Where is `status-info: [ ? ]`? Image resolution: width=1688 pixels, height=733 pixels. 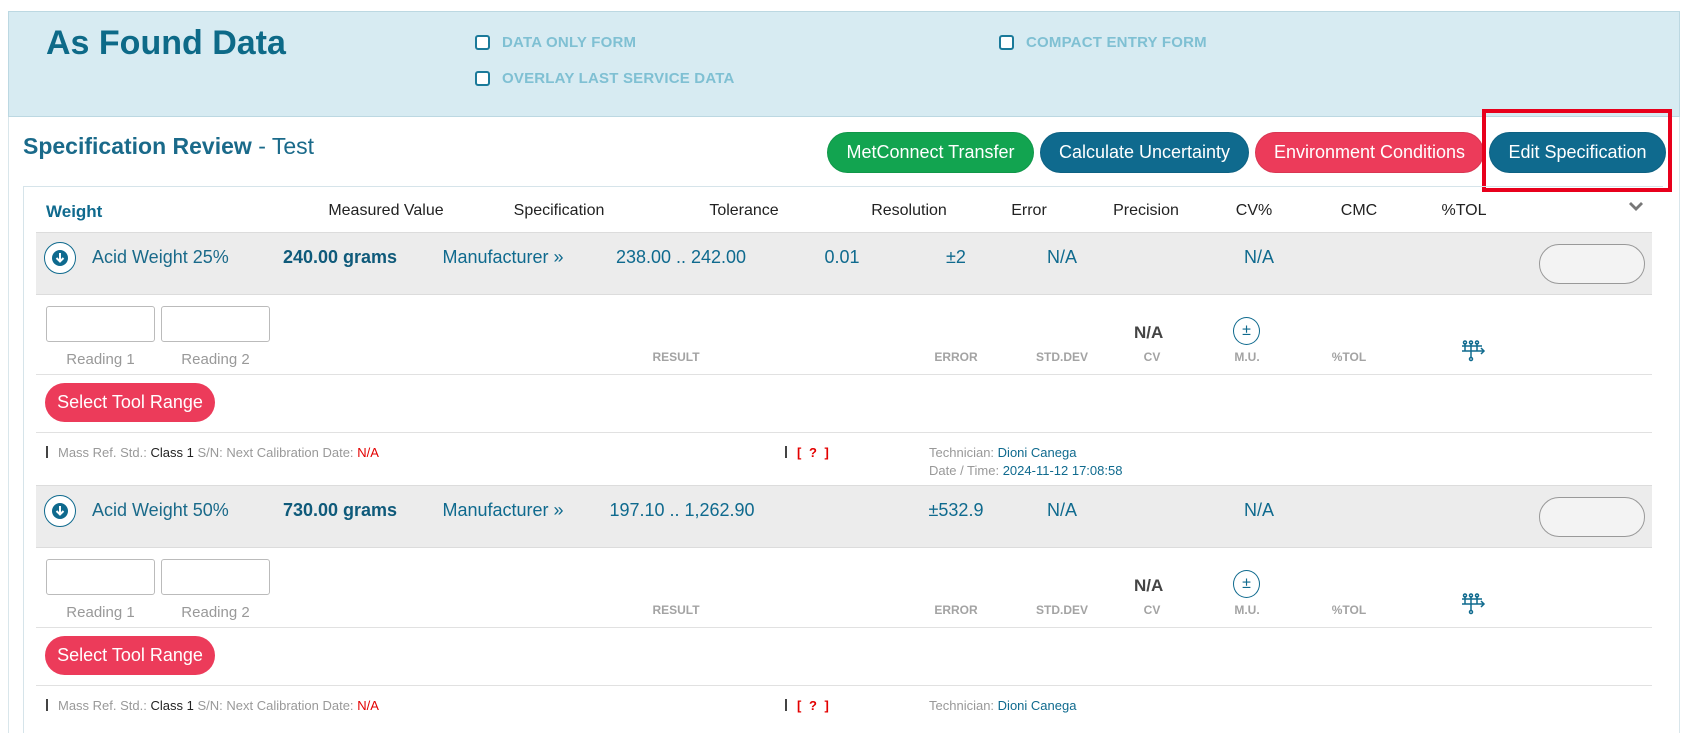 status-info: [ ? ] is located at coordinates (808, 452).